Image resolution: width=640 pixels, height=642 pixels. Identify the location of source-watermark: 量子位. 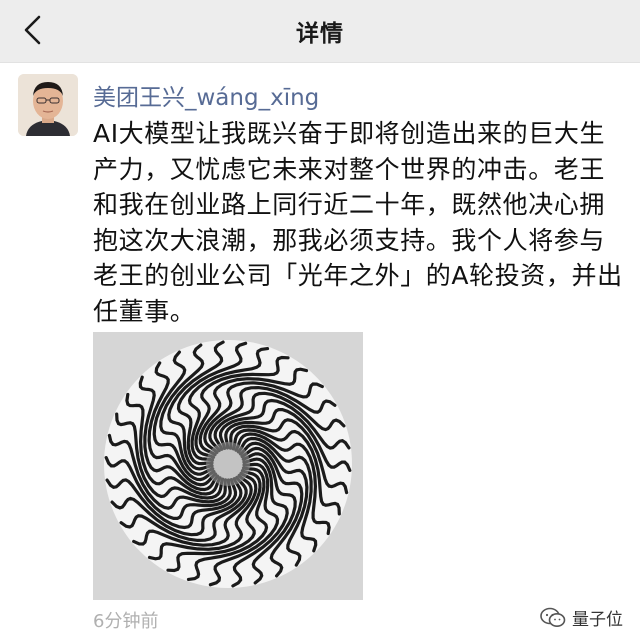
(581, 617).